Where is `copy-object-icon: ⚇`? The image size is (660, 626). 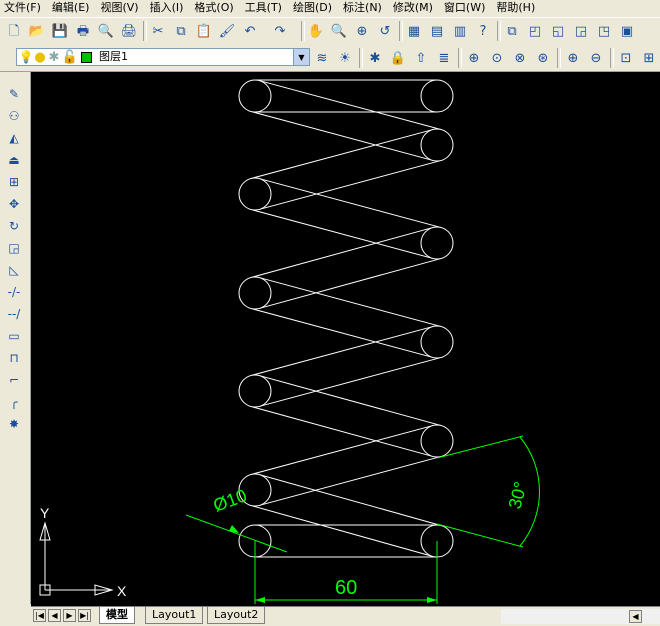 copy-object-icon: ⚇ is located at coordinates (14, 116).